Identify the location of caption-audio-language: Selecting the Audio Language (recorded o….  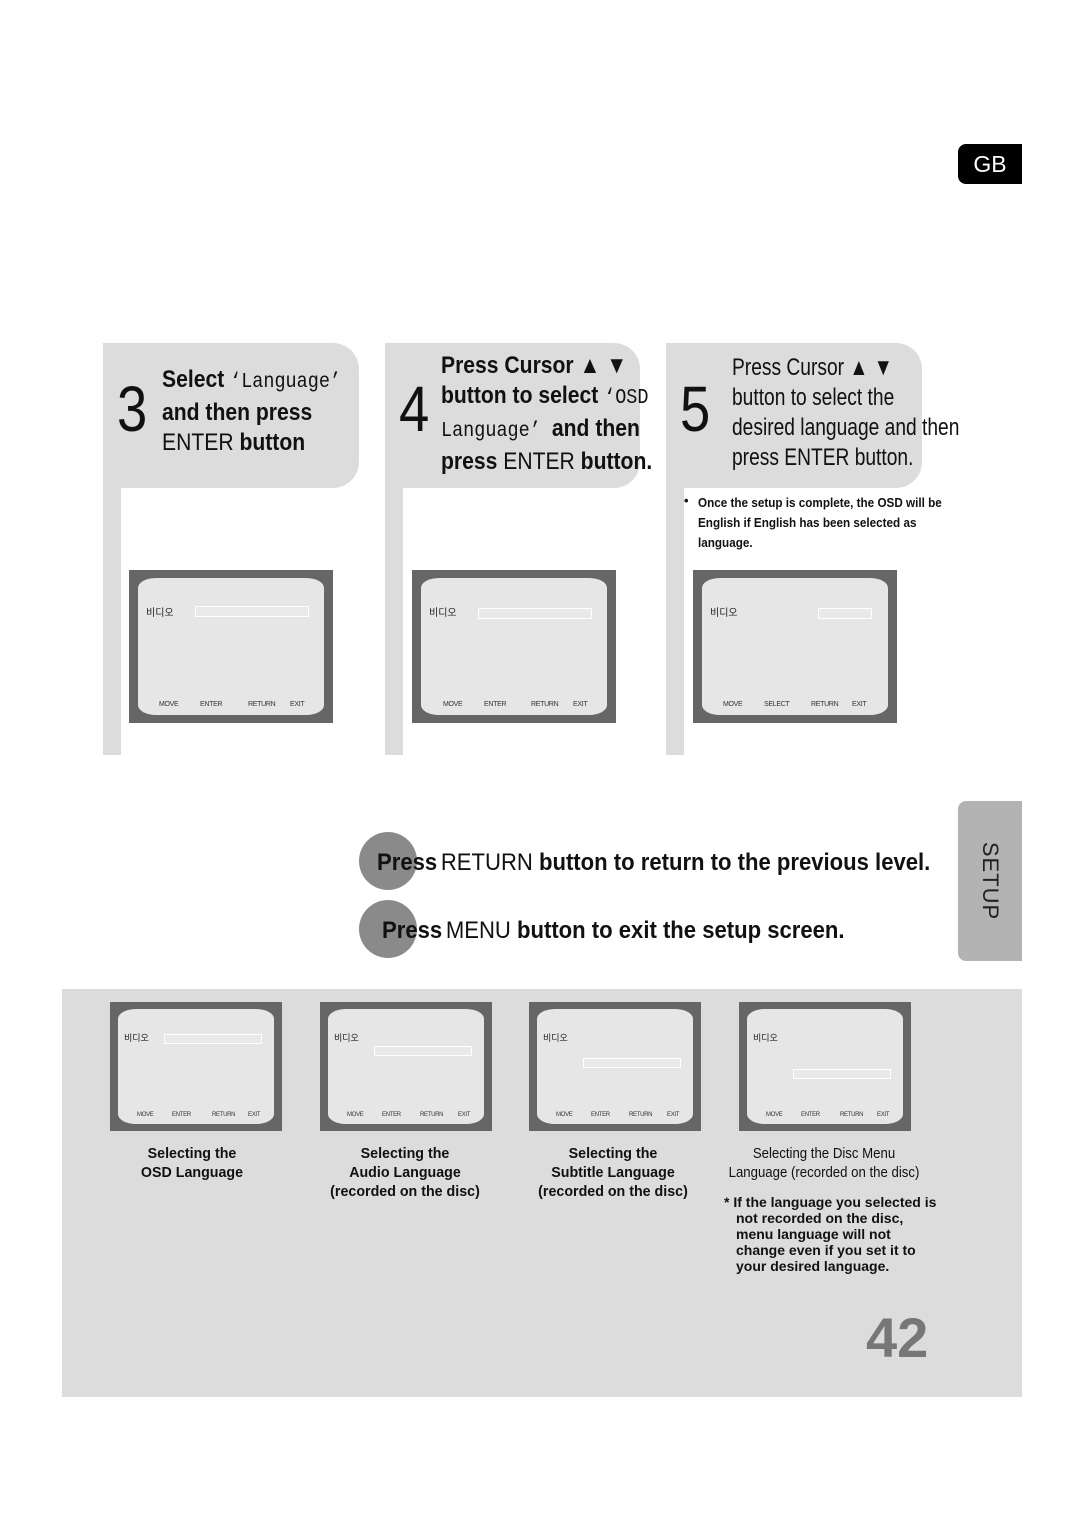
(405, 1172).